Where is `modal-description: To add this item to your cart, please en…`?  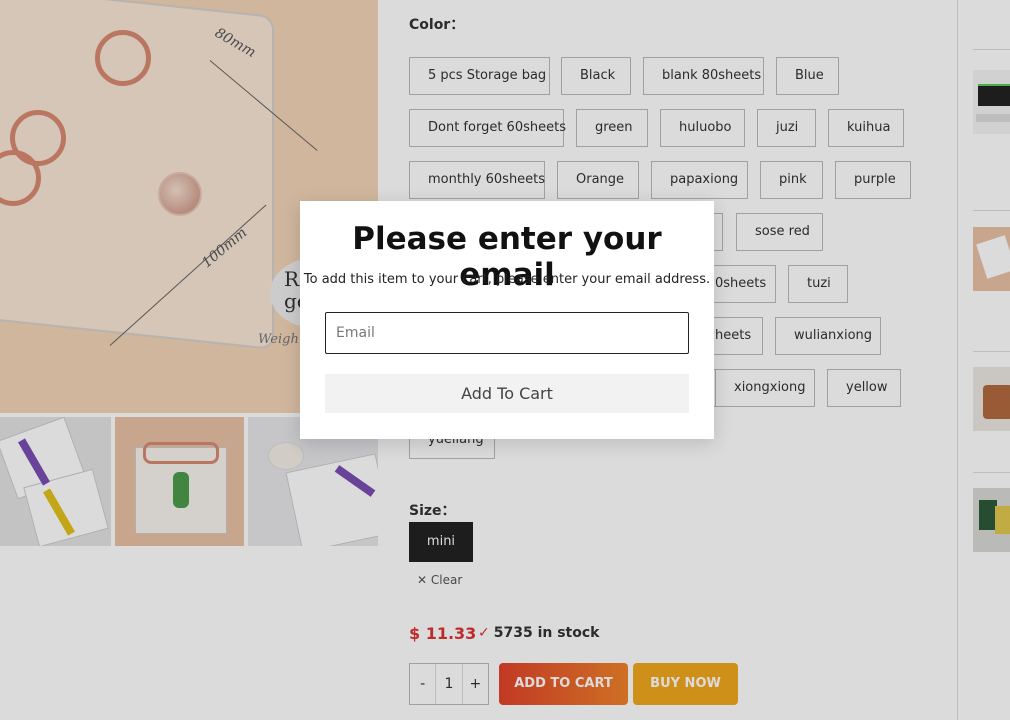
modal-description: To add this item to your cart, please en… is located at coordinates (507, 279).